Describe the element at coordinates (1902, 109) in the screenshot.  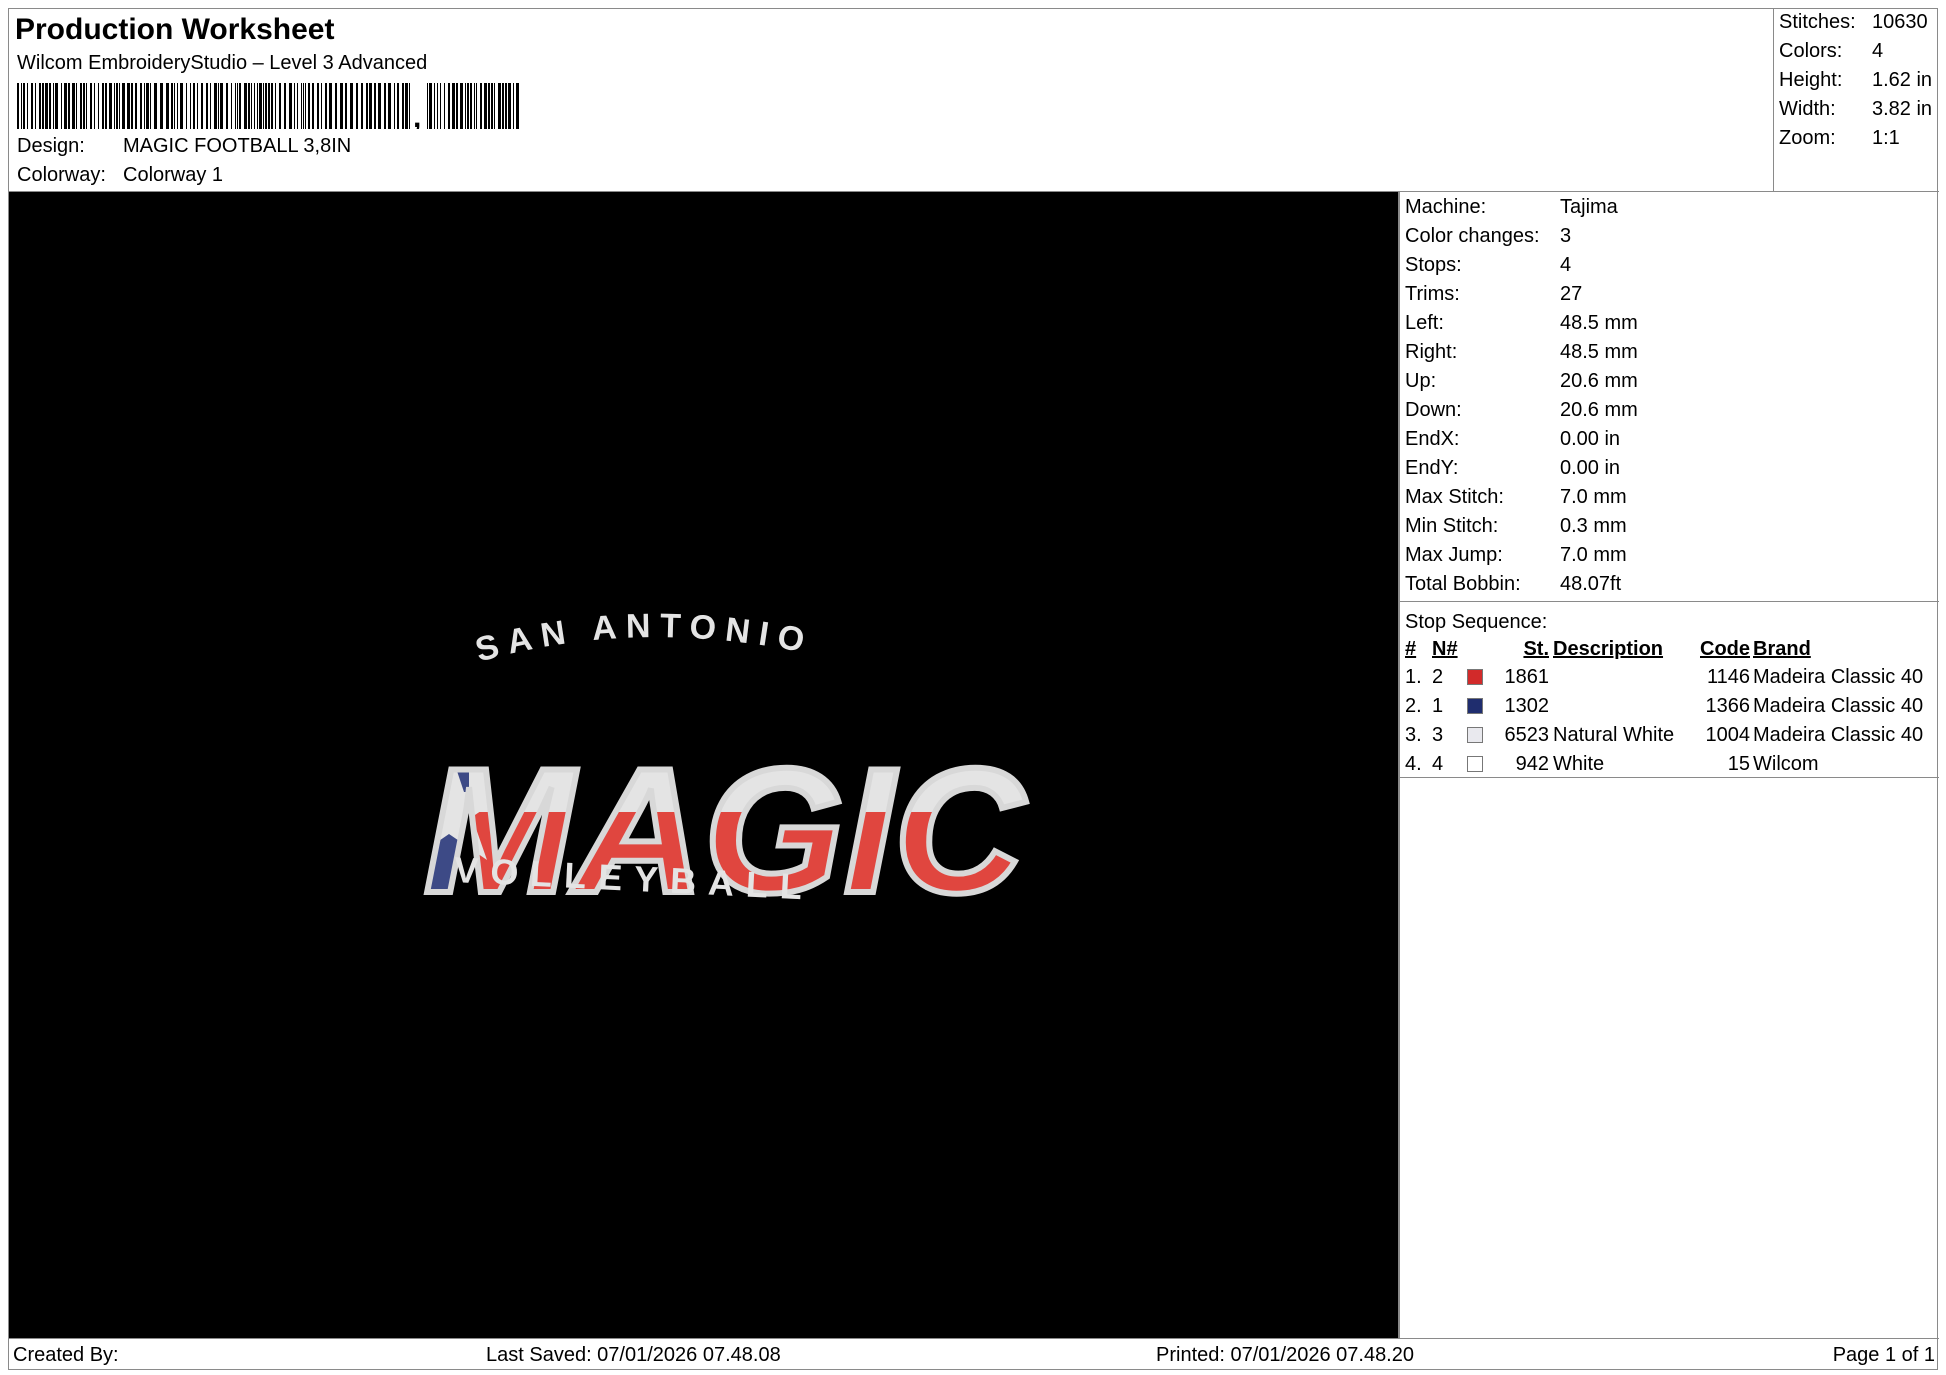
I see `summary-value: 3.82 in` at that location.